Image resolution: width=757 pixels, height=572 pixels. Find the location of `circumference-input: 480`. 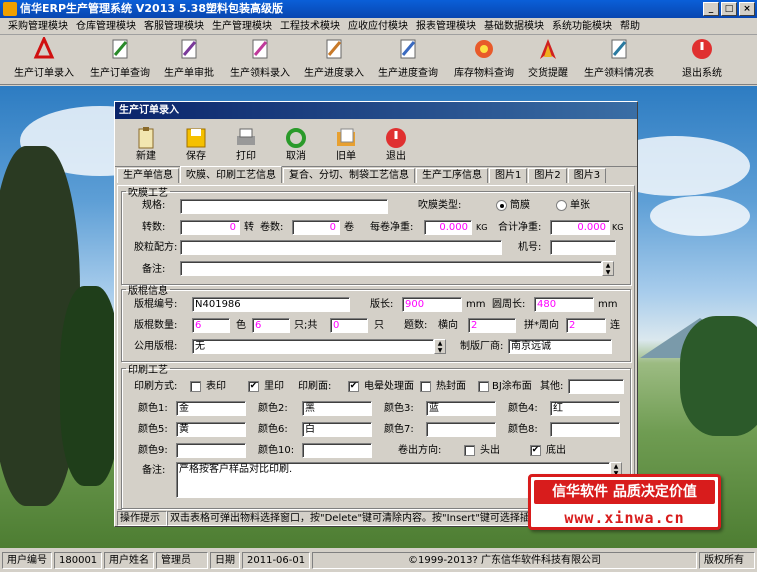

circumference-input: 480 is located at coordinates (564, 304).